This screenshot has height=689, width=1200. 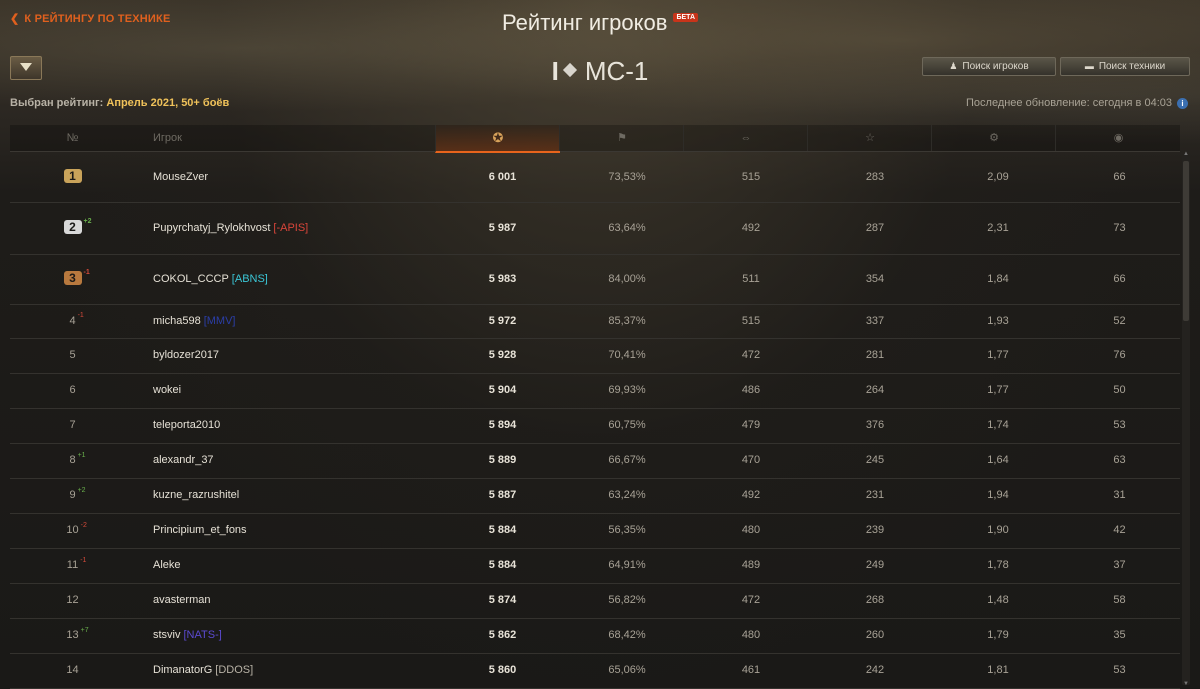 I want to click on winrate-cell: 65,06%, so click(x=627, y=670).